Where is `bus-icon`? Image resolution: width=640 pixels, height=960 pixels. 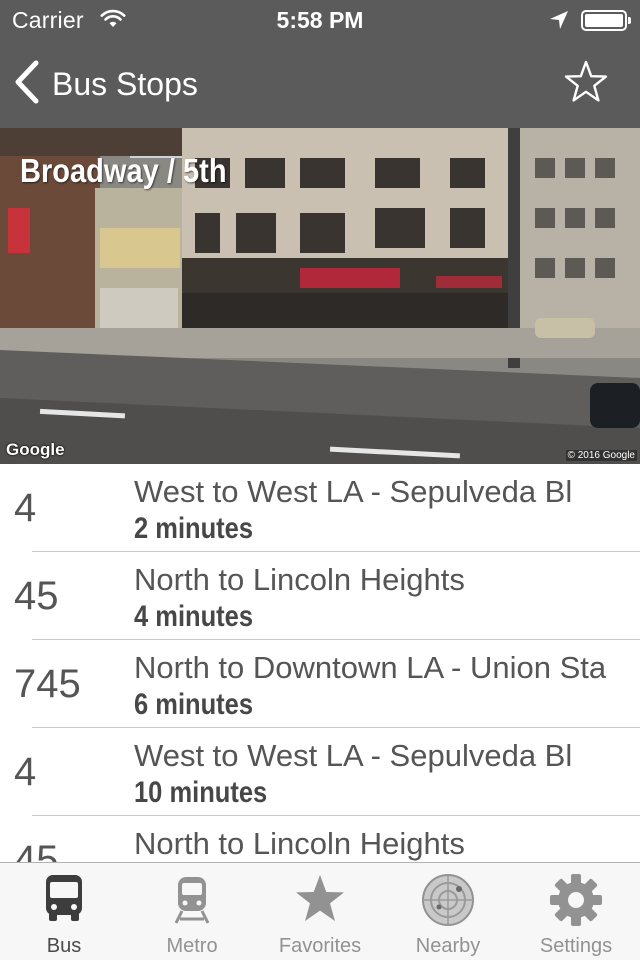
bus-icon is located at coordinates (64, 901).